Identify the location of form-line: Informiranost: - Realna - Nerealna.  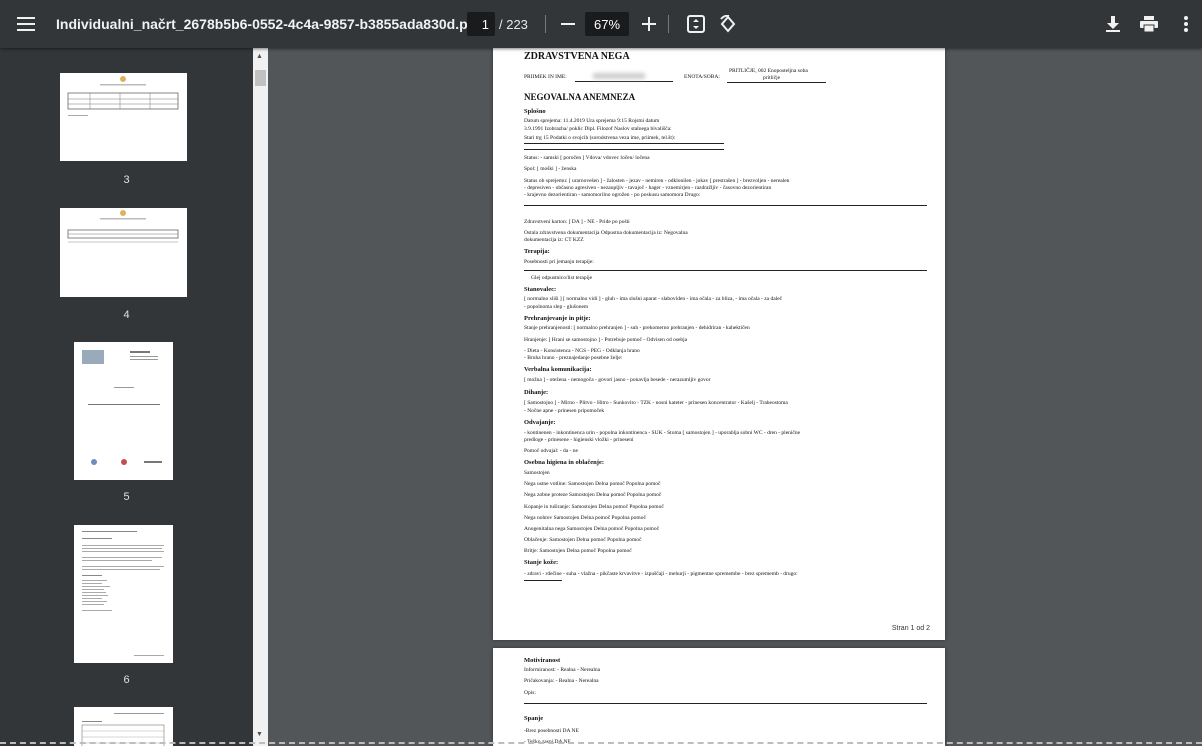
(562, 670).